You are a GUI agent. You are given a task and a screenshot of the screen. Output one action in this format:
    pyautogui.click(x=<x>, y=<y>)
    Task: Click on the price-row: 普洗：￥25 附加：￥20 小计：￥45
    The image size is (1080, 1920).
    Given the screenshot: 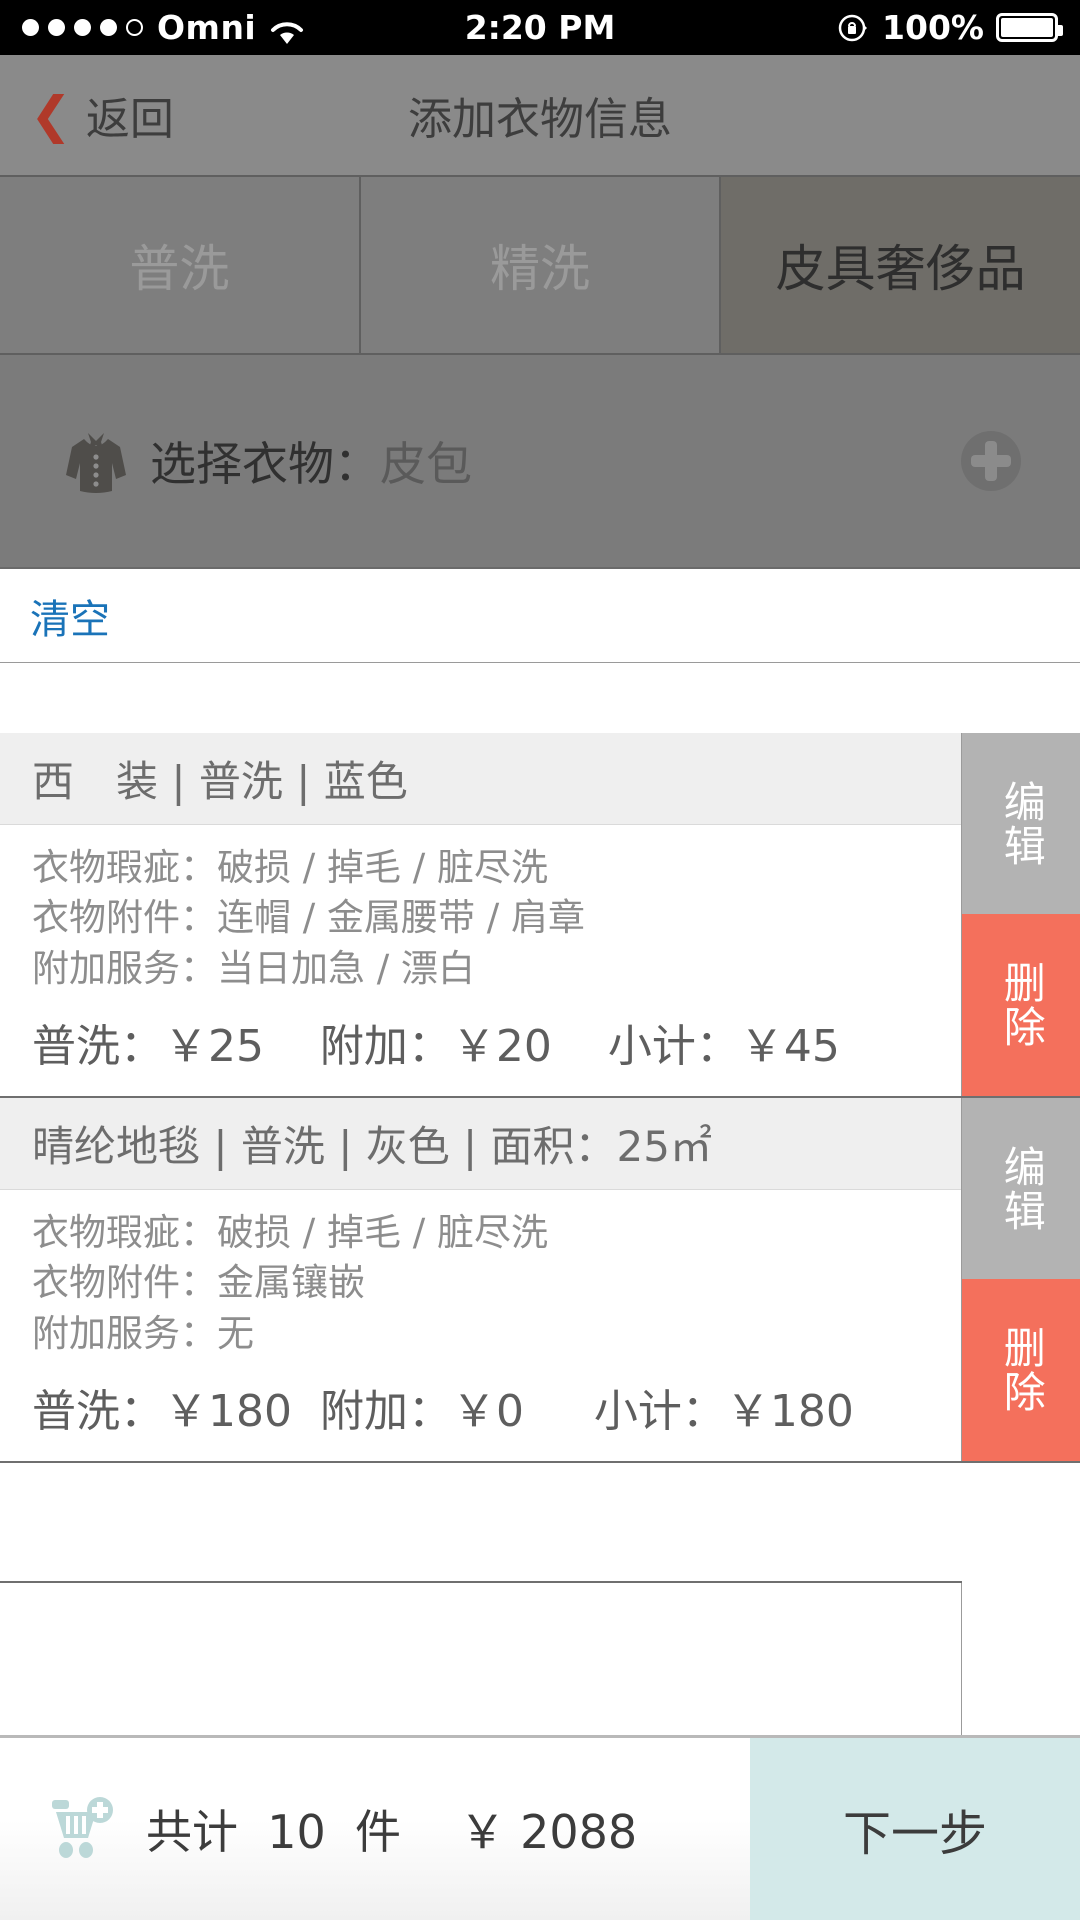 What is the action you would take?
    pyautogui.click(x=436, y=1046)
    